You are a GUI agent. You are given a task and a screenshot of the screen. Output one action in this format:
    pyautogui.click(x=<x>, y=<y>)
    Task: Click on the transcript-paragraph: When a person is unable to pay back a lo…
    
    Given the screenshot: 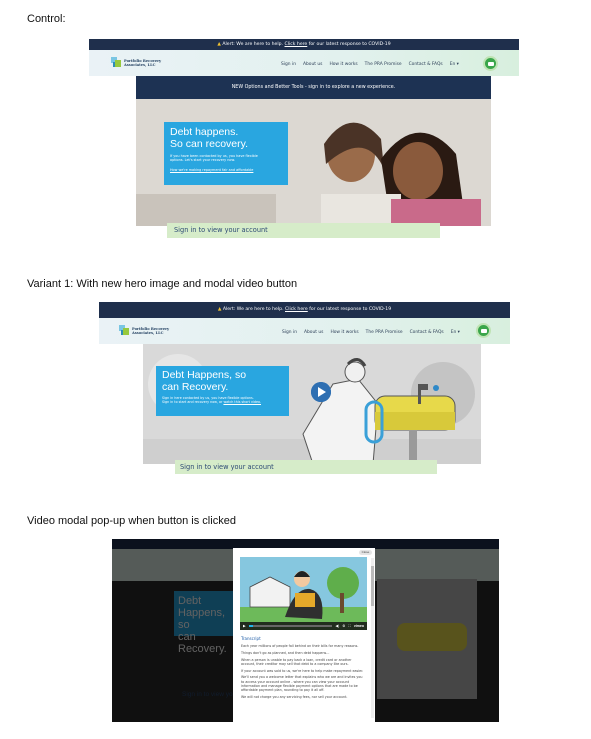 What is the action you would take?
    pyautogui.click(x=296, y=661)
    